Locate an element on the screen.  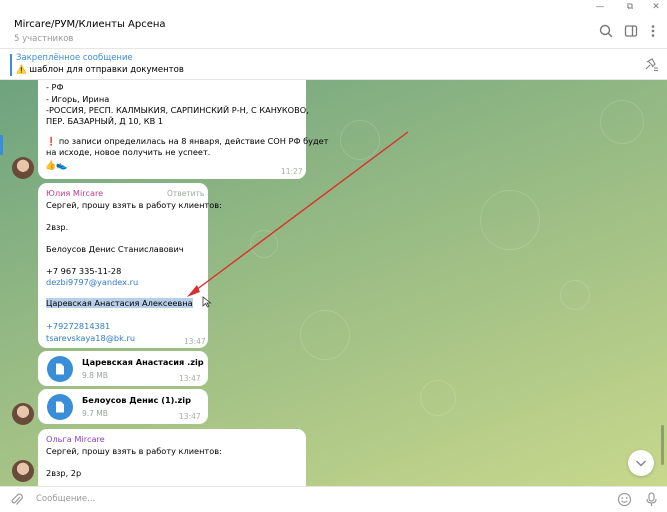
message-line: на исходе, новое получить не успеет. is located at coordinates (128, 152).